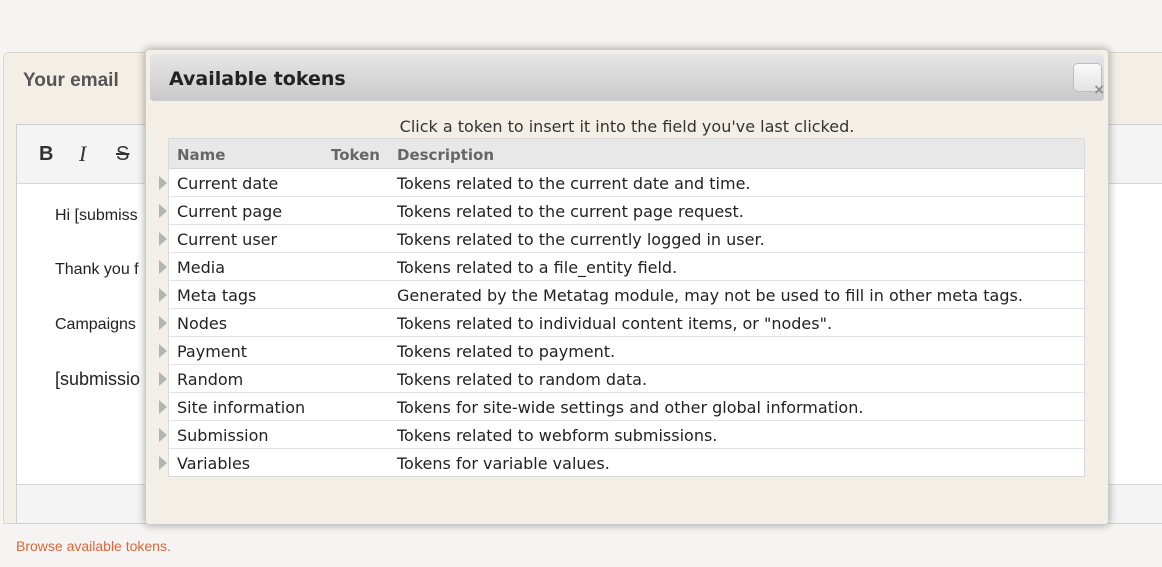 The width and height of the screenshot is (1162, 567). Describe the element at coordinates (1089, 80) in the screenshot. I see `dialog-close-button: ×` at that location.